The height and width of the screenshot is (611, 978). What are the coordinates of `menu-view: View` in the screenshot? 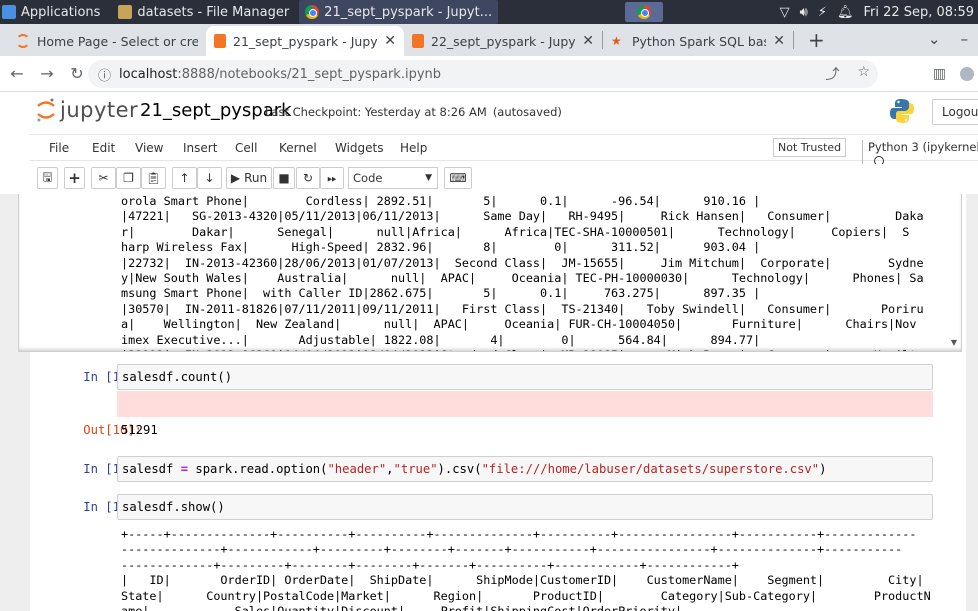 It's located at (149, 148).